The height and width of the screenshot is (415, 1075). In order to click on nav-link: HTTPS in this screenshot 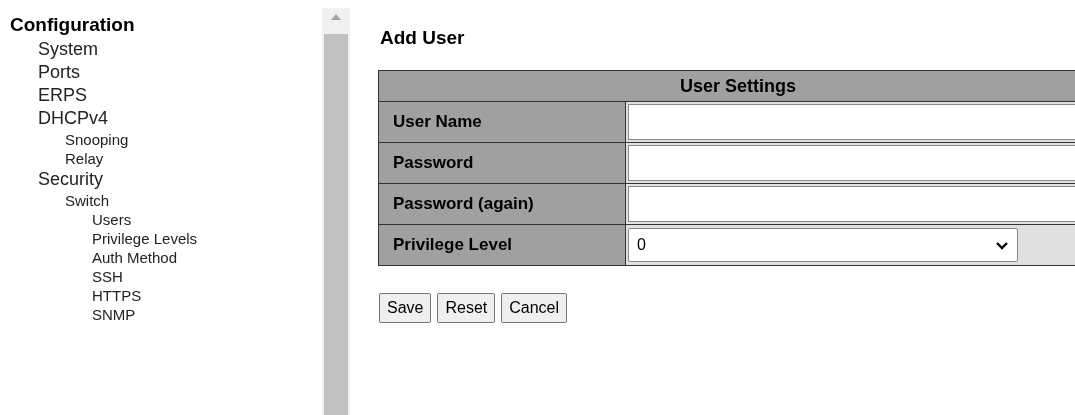, I will do `click(117, 295)`.